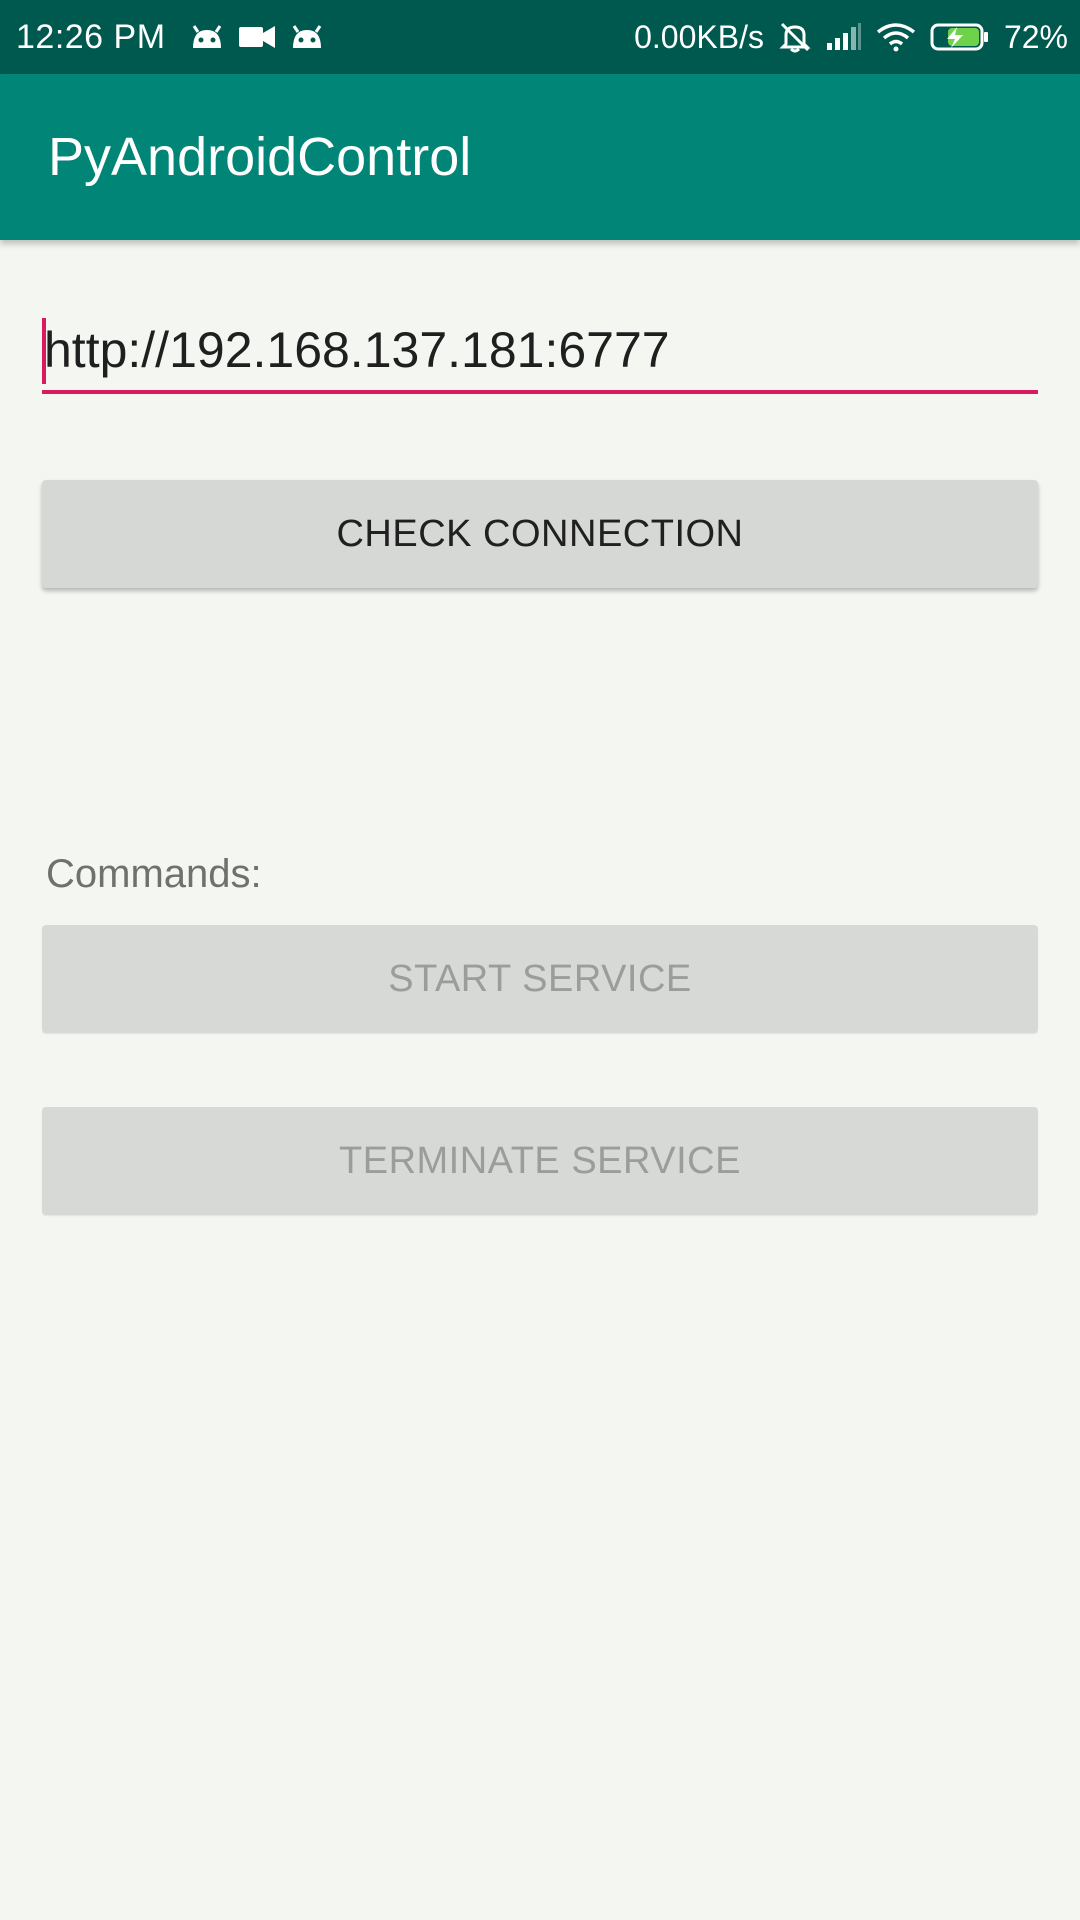  Describe the element at coordinates (844, 37) in the screenshot. I see `signal-icon` at that location.